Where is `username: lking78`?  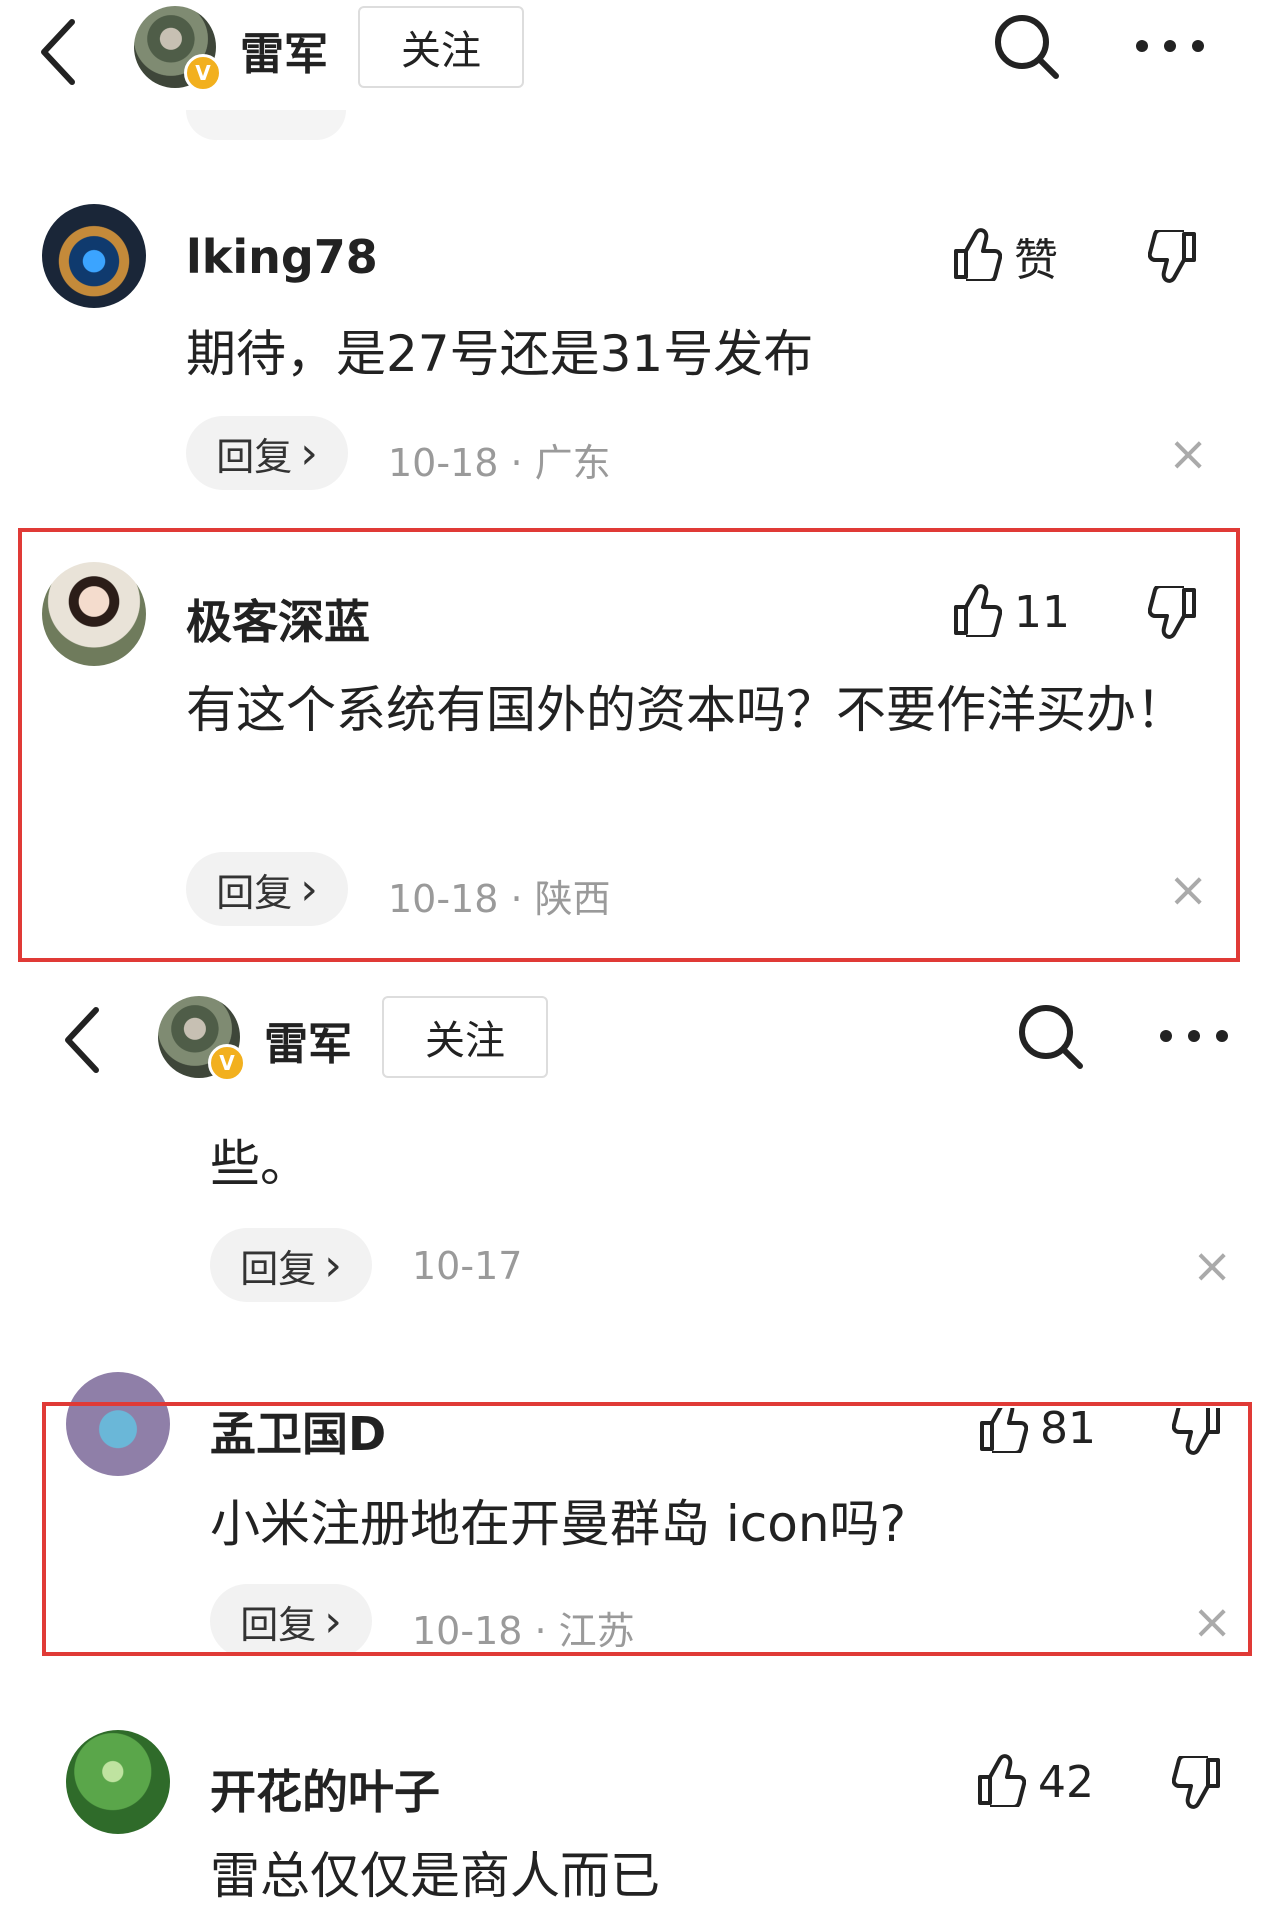
username: lking78 is located at coordinates (282, 257).